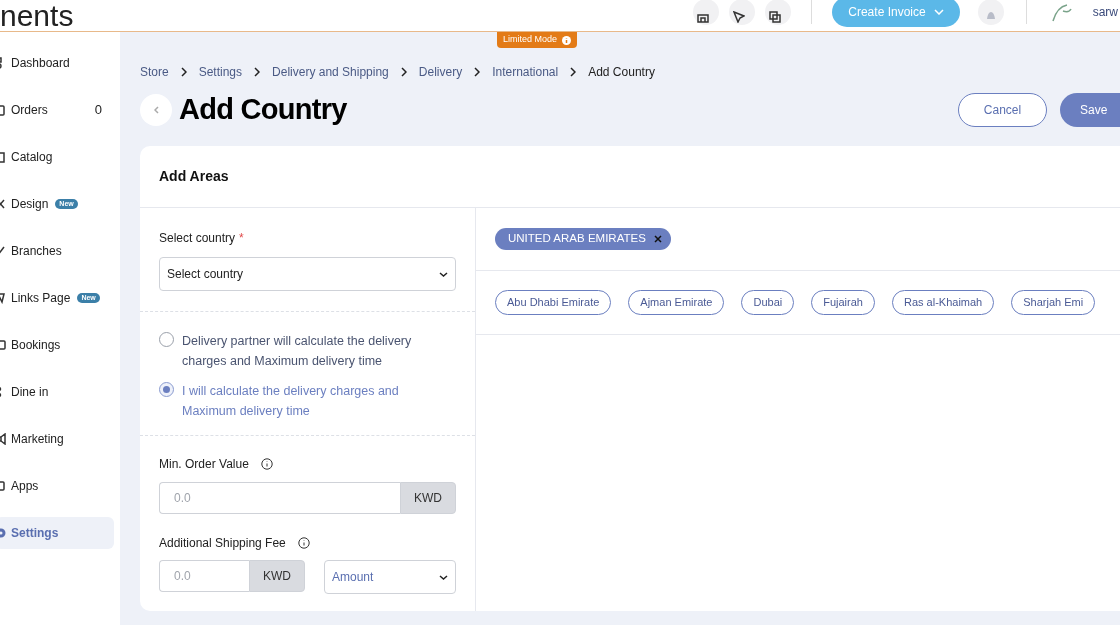  Describe the element at coordinates (57, 392) in the screenshot. I see `sidebar-item: Dine in` at that location.